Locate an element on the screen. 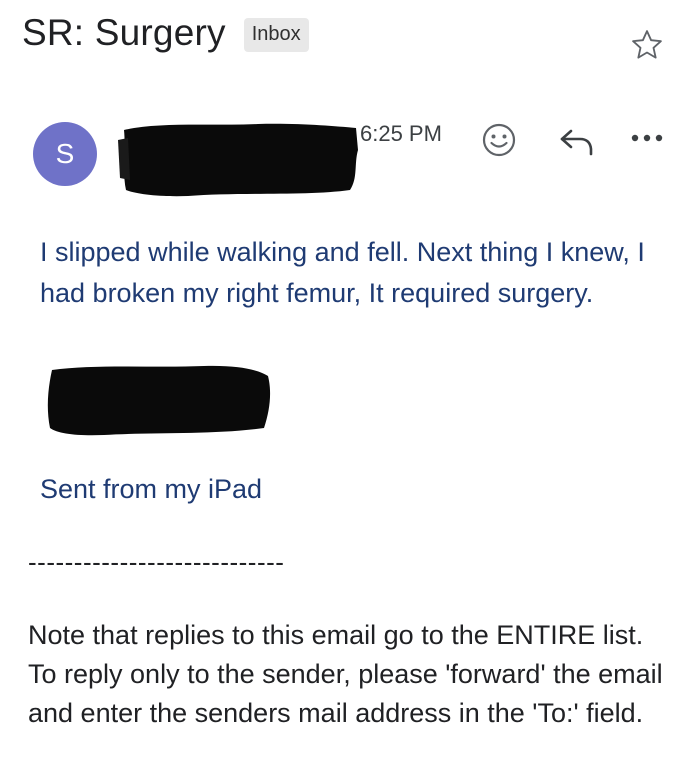  smiley-icon is located at coordinates (499, 140).